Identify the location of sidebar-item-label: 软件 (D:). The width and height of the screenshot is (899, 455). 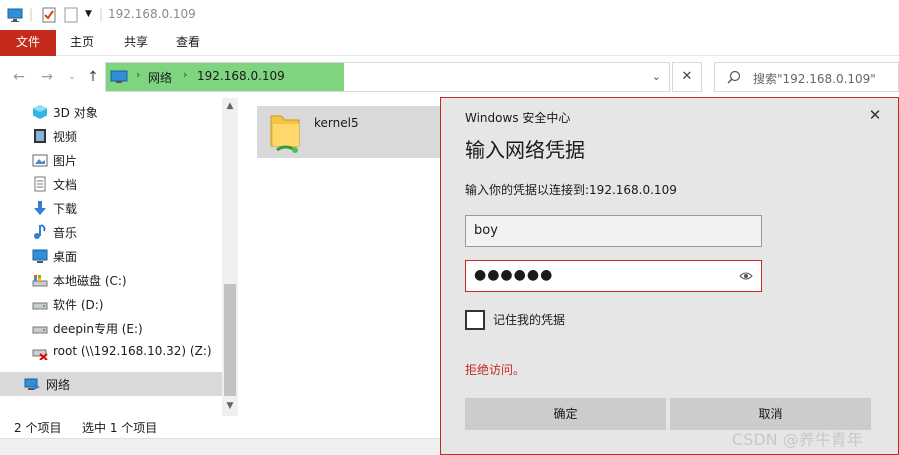
(78, 305).